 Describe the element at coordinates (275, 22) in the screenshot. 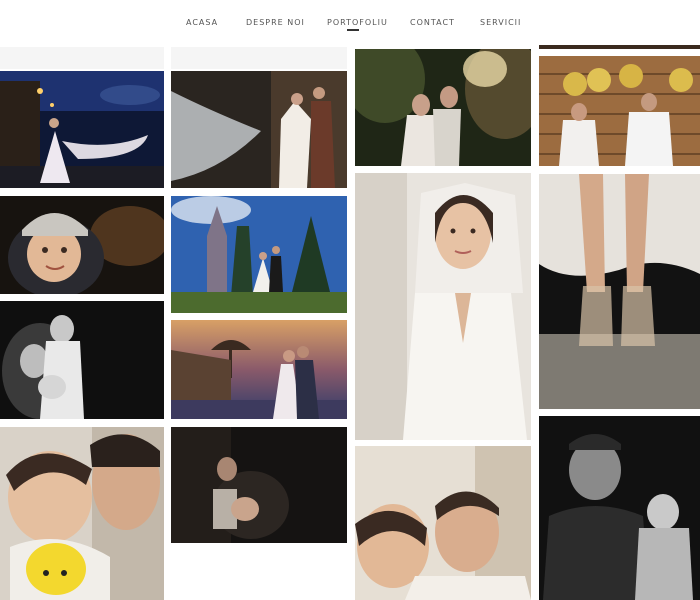

I see `nav-item-despre-noi: DESPRE NOI` at that location.